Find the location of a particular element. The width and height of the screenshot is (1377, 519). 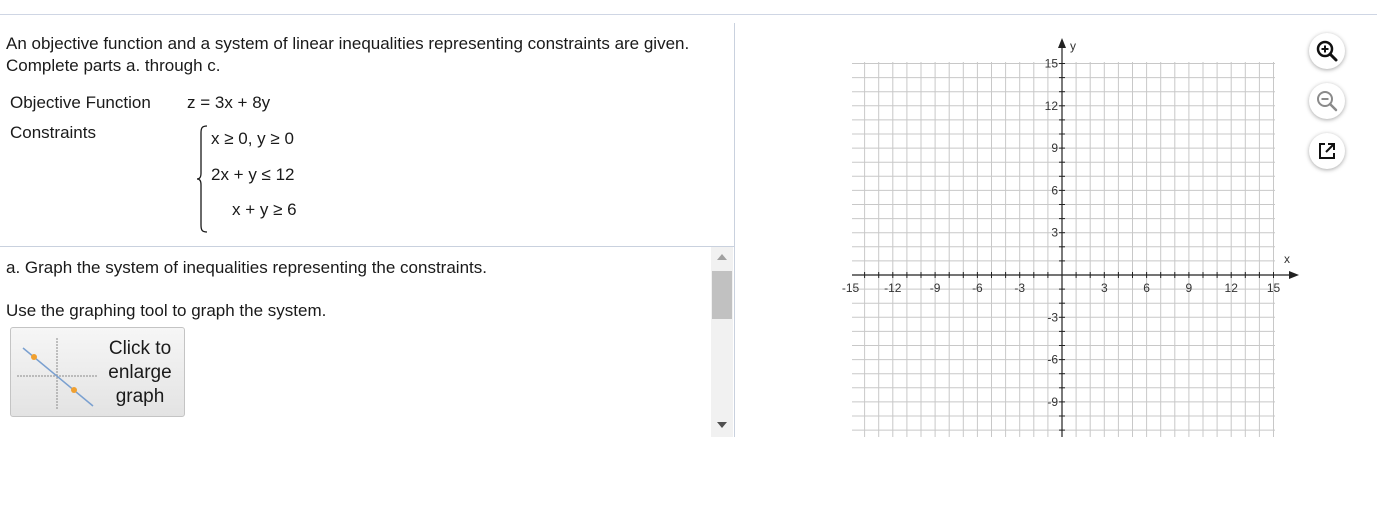

x-axis-arrow-icon is located at coordinates (1294, 275).